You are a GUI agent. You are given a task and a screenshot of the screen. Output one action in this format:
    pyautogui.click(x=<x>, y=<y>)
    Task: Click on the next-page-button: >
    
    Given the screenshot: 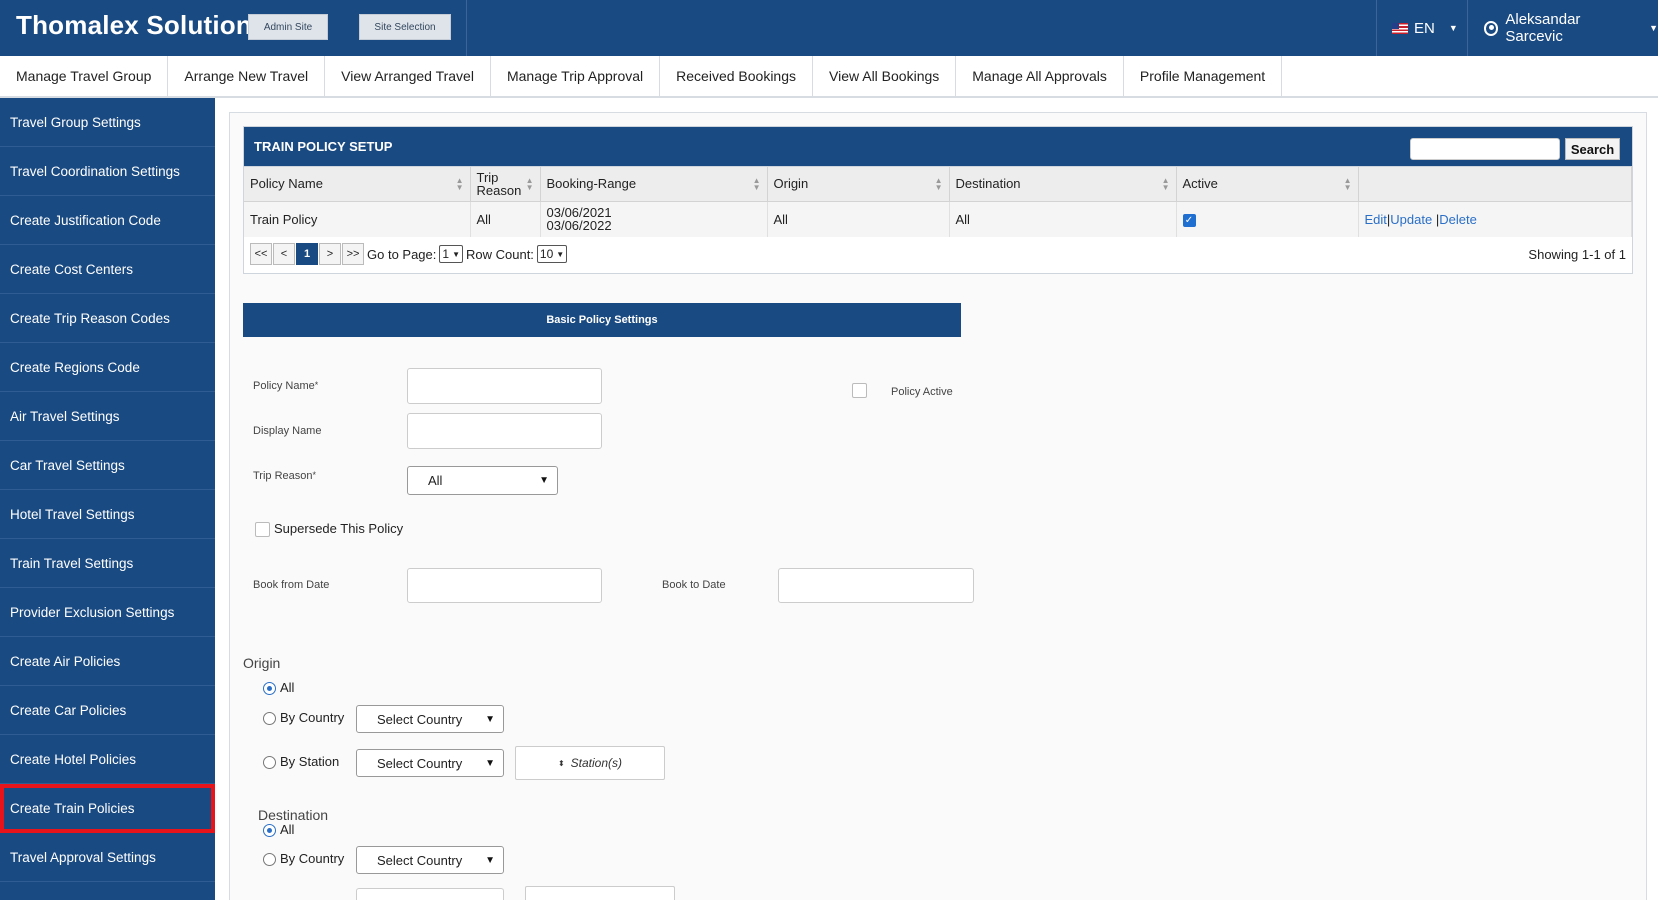 What is the action you would take?
    pyautogui.click(x=330, y=254)
    